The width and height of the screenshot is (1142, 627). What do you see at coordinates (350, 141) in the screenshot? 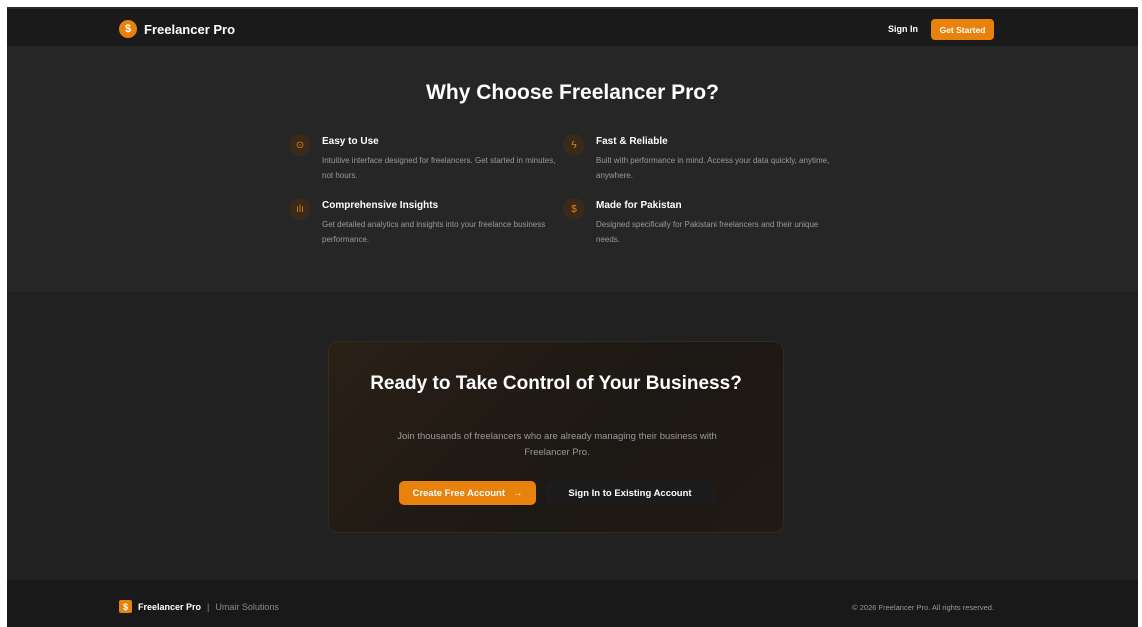
I see `feature-title: Easy to Use` at bounding box center [350, 141].